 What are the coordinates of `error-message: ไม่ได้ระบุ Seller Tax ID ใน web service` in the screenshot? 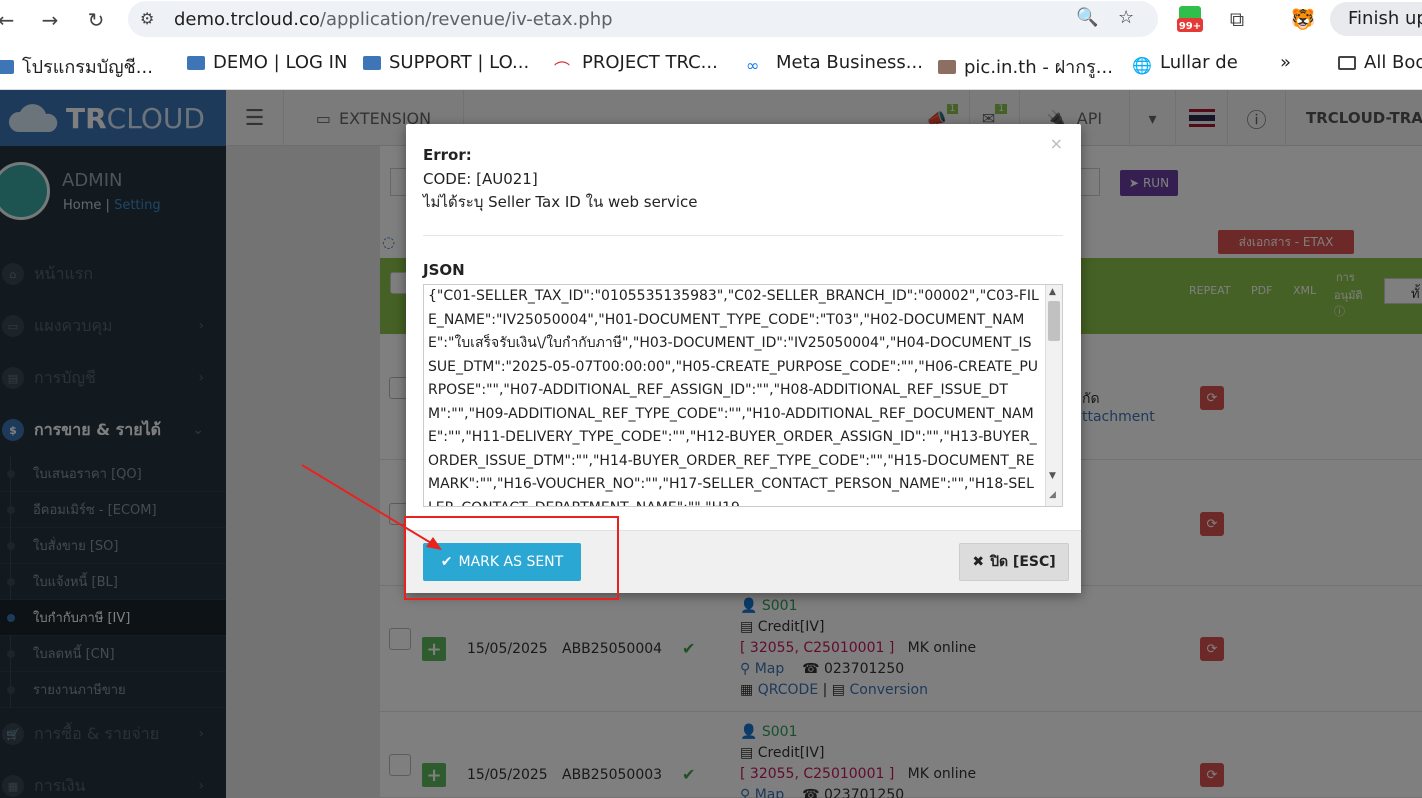 It's located at (560, 202).